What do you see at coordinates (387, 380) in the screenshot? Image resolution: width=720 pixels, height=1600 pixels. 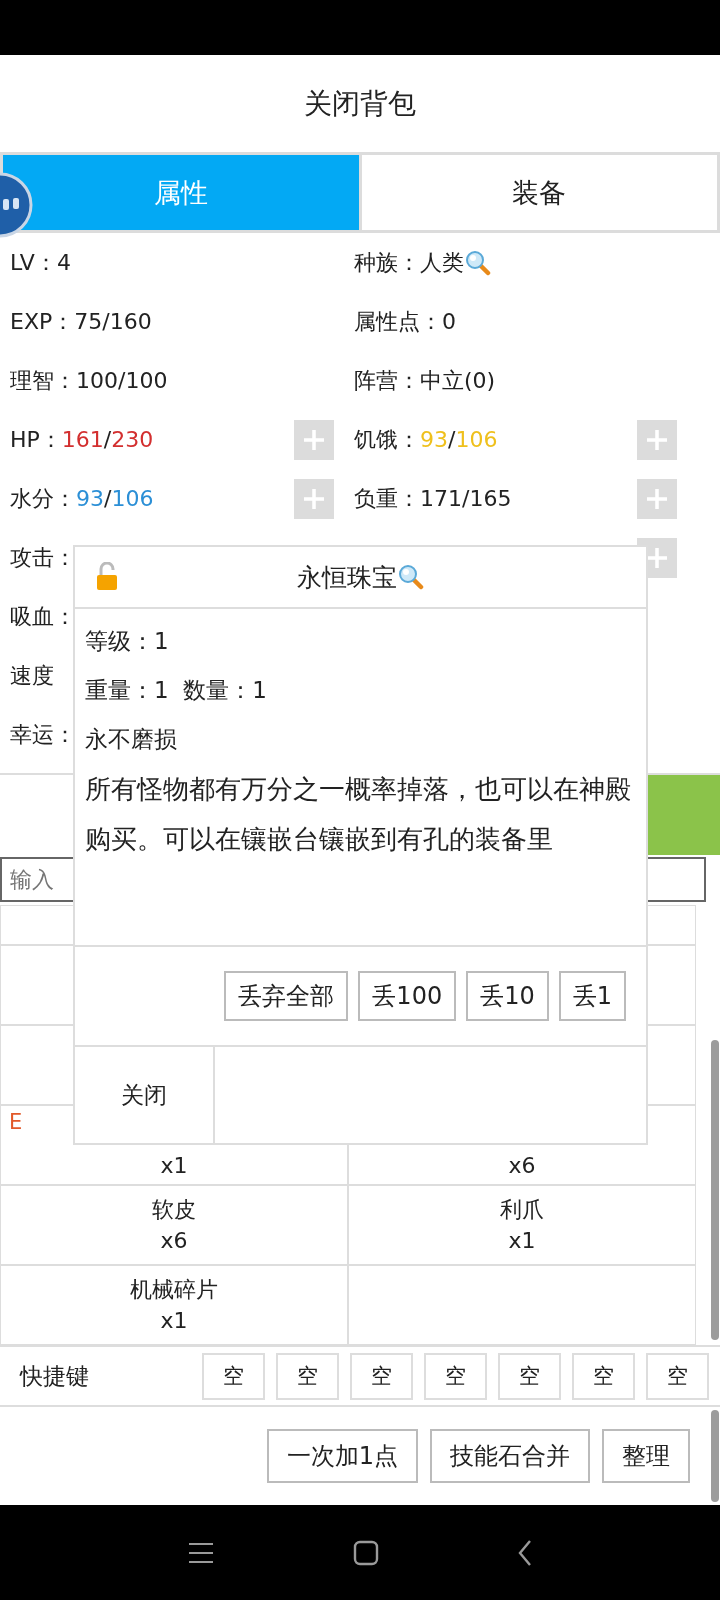 I see `stat-label: 阵营：` at bounding box center [387, 380].